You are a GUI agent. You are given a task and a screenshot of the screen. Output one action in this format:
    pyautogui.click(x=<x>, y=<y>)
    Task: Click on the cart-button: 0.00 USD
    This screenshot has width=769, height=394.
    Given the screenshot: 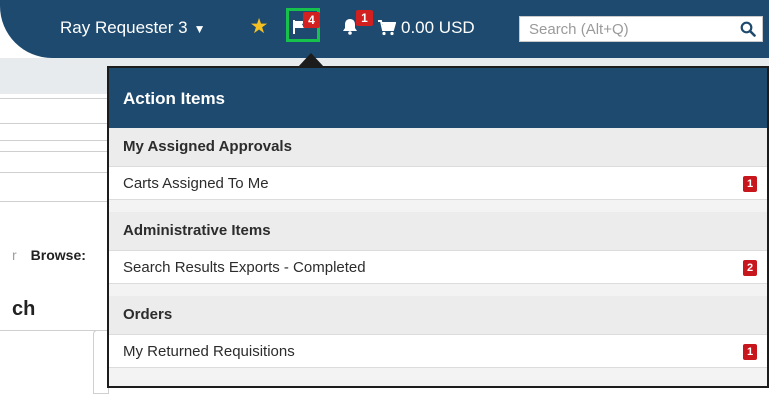 What is the action you would take?
    pyautogui.click(x=426, y=28)
    